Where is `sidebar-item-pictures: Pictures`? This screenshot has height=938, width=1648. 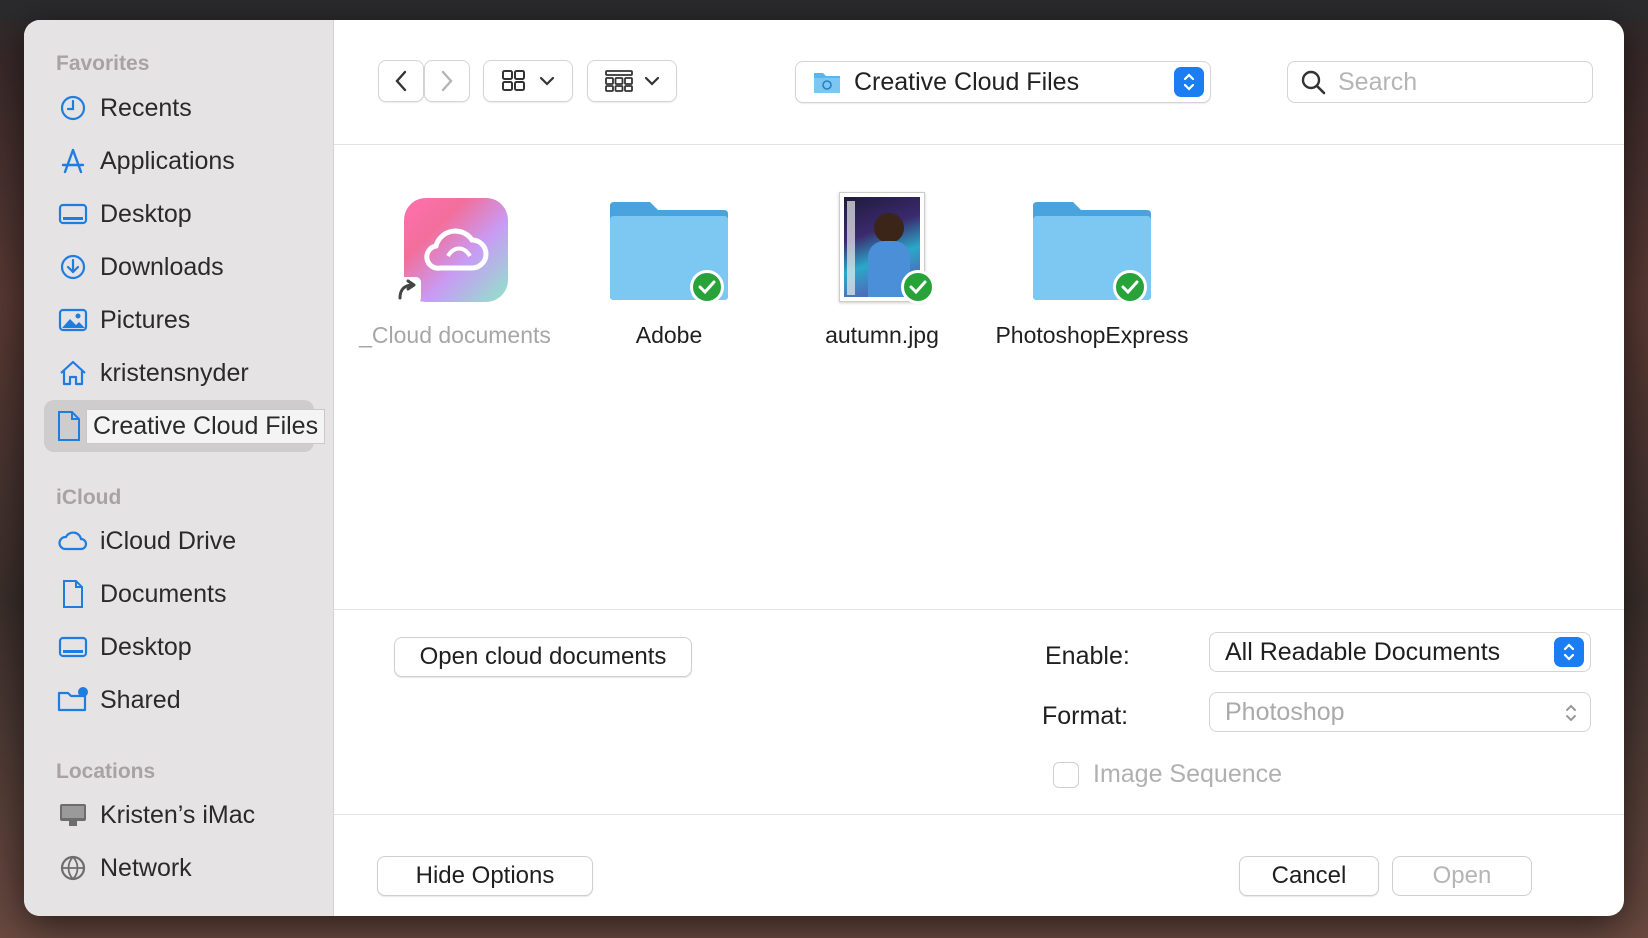
sidebar-item-pictures: Pictures is located at coordinates (179, 320).